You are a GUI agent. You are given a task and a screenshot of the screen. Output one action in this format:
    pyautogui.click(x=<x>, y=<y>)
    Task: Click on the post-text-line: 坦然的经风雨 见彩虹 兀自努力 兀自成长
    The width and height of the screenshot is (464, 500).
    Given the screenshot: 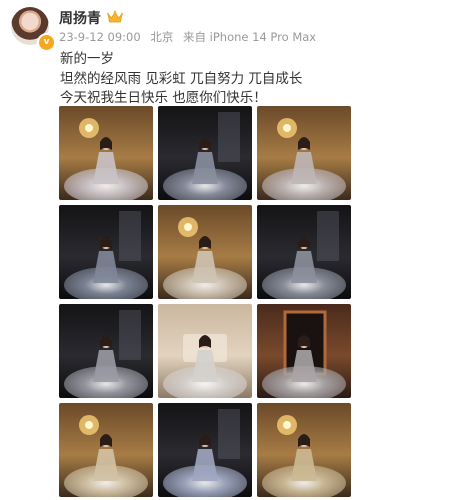 What is the action you would take?
    pyautogui.click(x=181, y=78)
    